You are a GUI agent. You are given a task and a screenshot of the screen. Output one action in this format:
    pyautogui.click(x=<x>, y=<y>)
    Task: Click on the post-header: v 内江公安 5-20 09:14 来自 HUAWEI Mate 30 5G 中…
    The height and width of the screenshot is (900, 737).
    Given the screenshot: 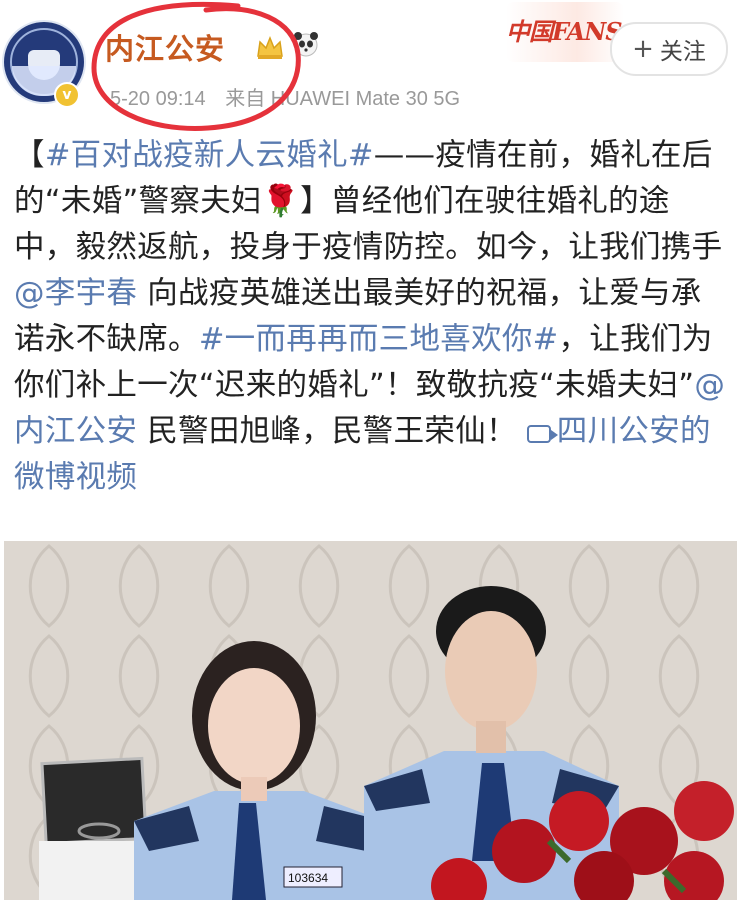 What is the action you would take?
    pyautogui.click(x=368, y=65)
    